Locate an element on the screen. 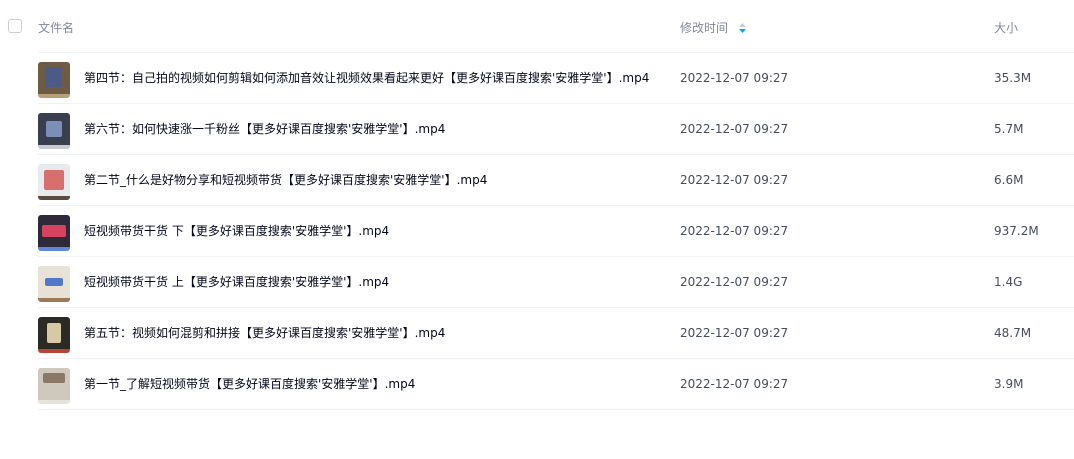 The image size is (1074, 459). file-size: 35.3M is located at coordinates (1013, 78).